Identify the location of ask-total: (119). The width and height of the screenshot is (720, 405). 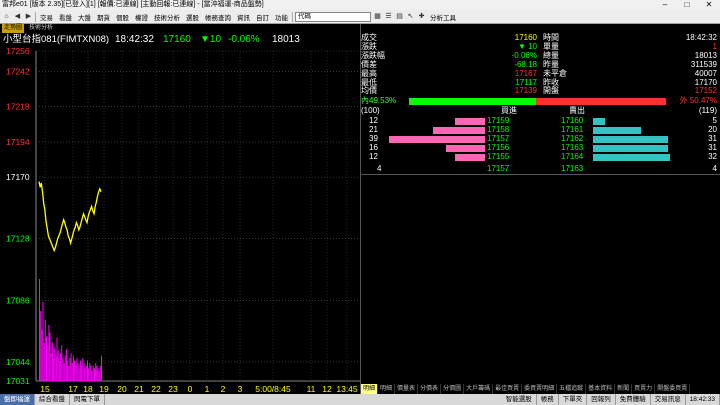
(707, 110).